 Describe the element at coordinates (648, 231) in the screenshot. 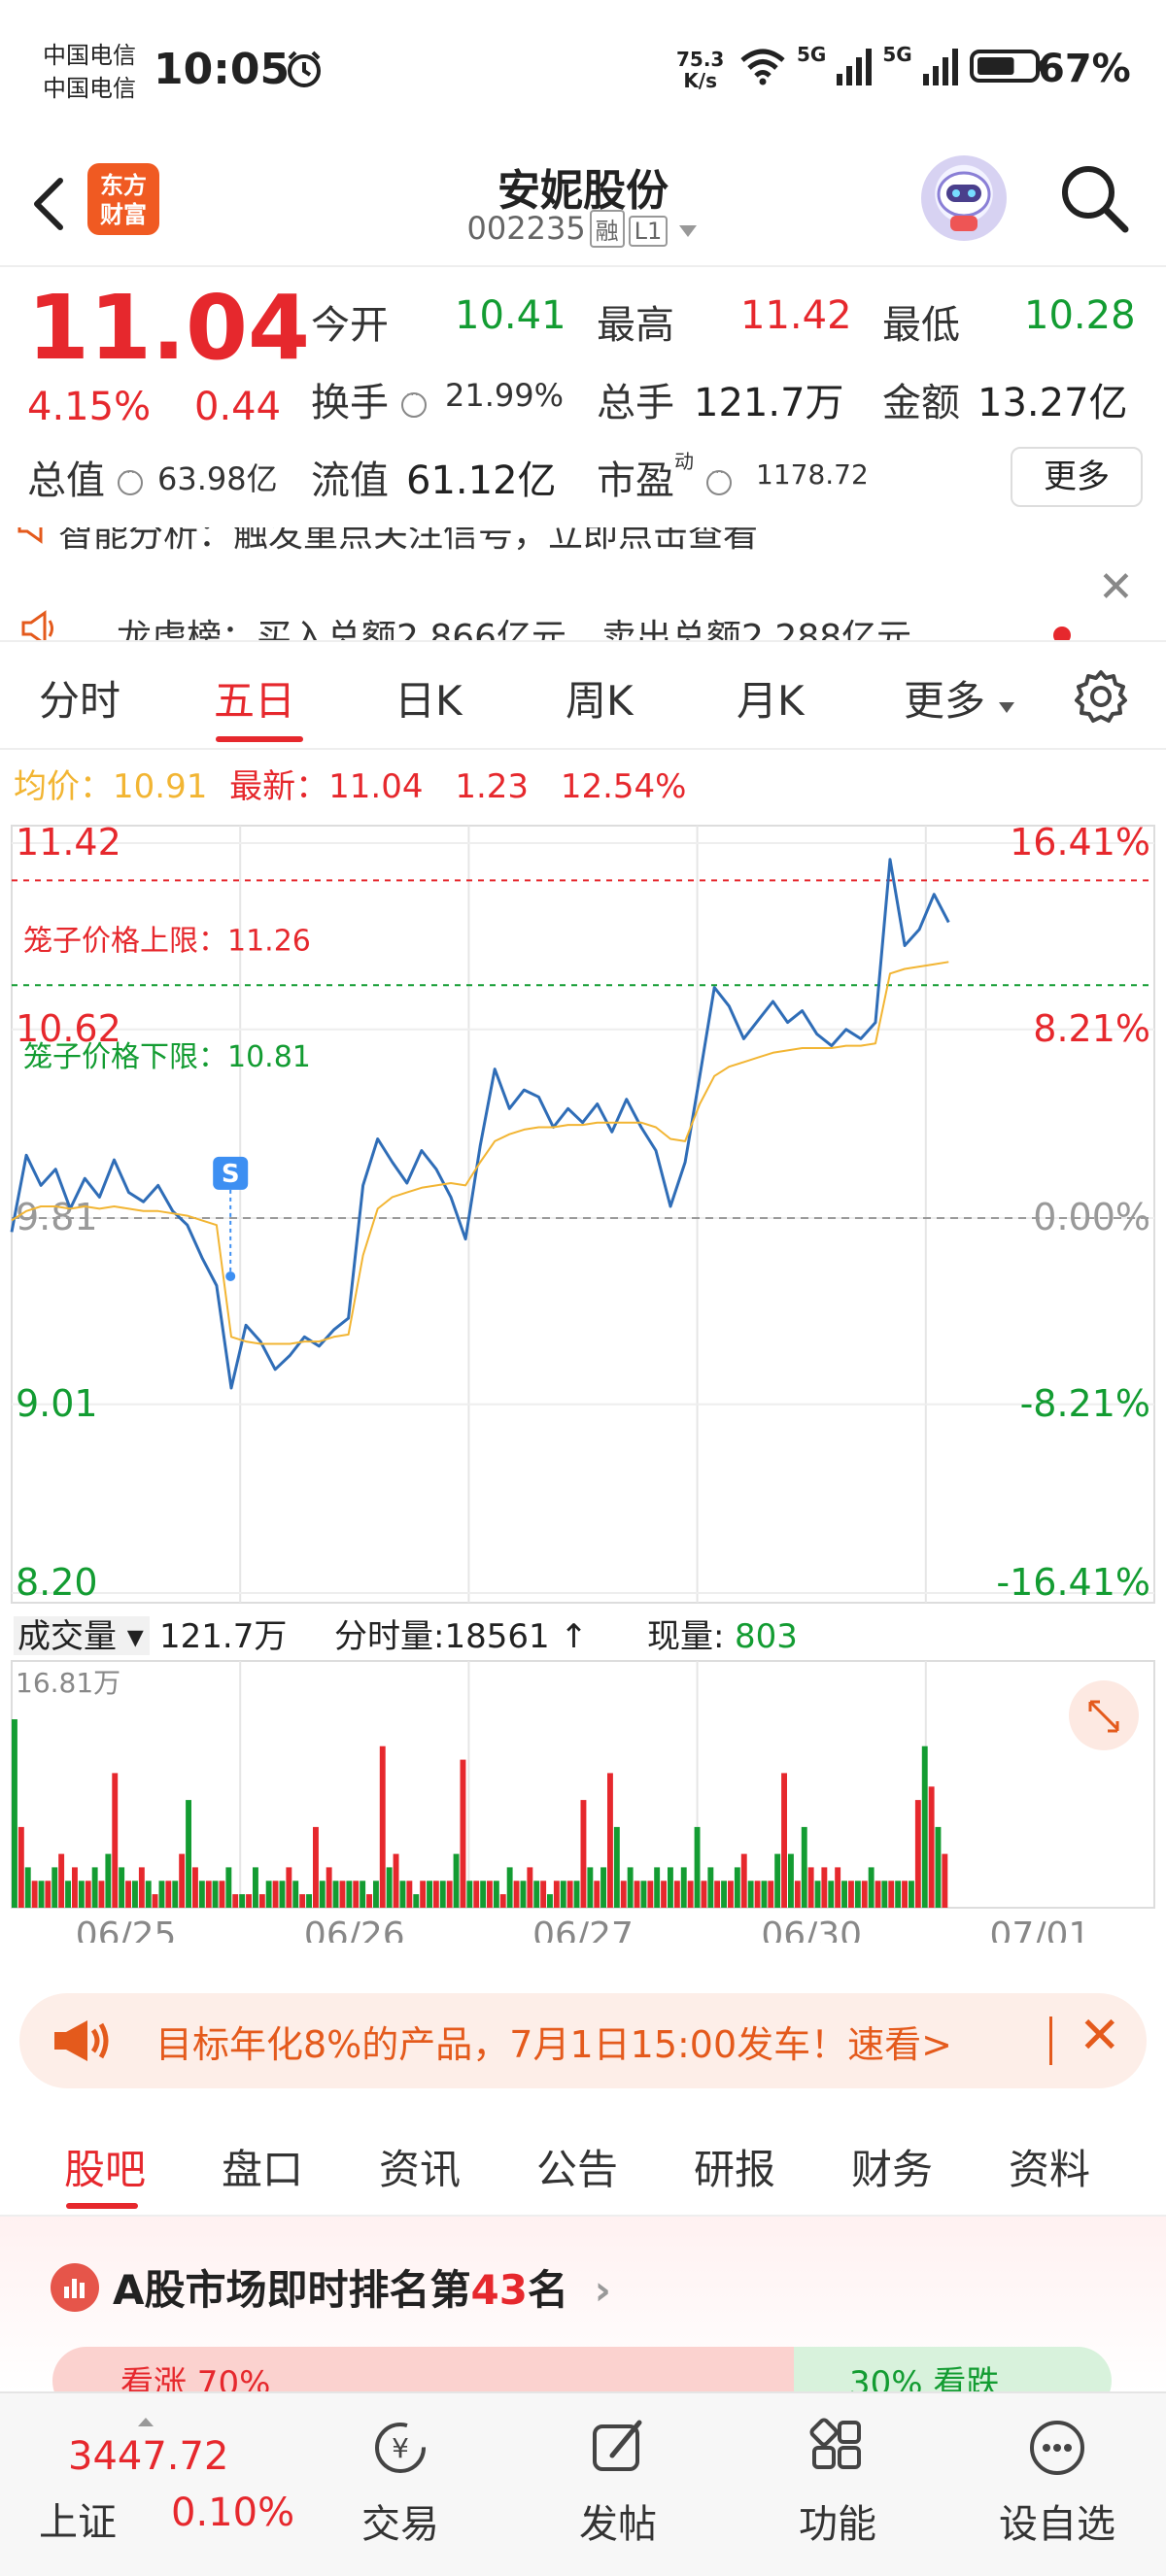

I see `level-tag: L1` at that location.